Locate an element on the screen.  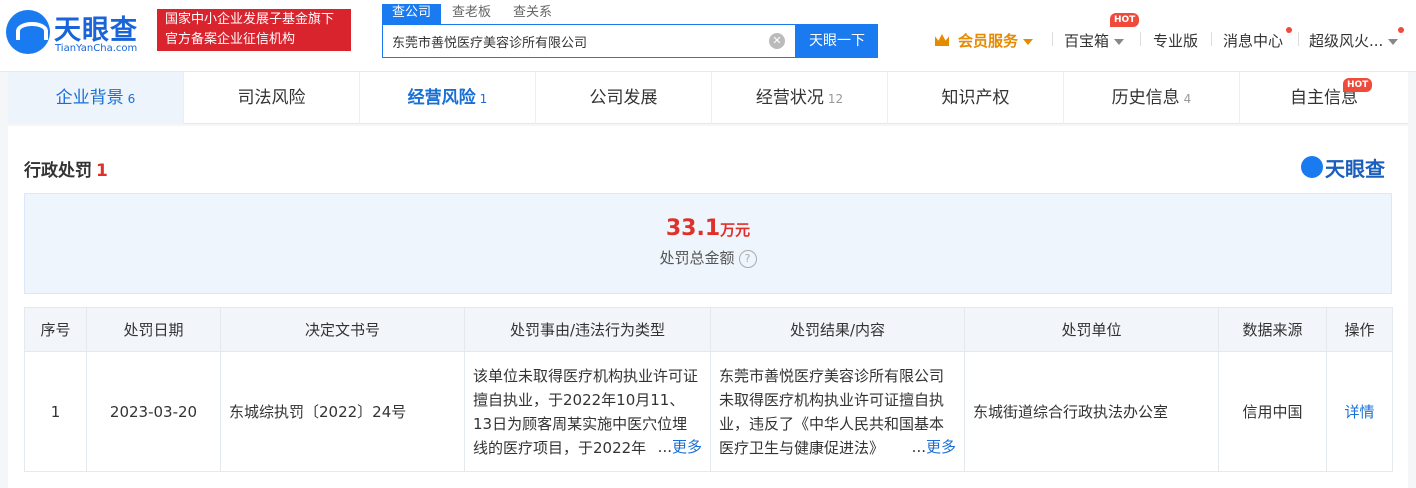
tianyancha-logo: 天眼查 TianYanCha.com is located at coordinates (81, 33).